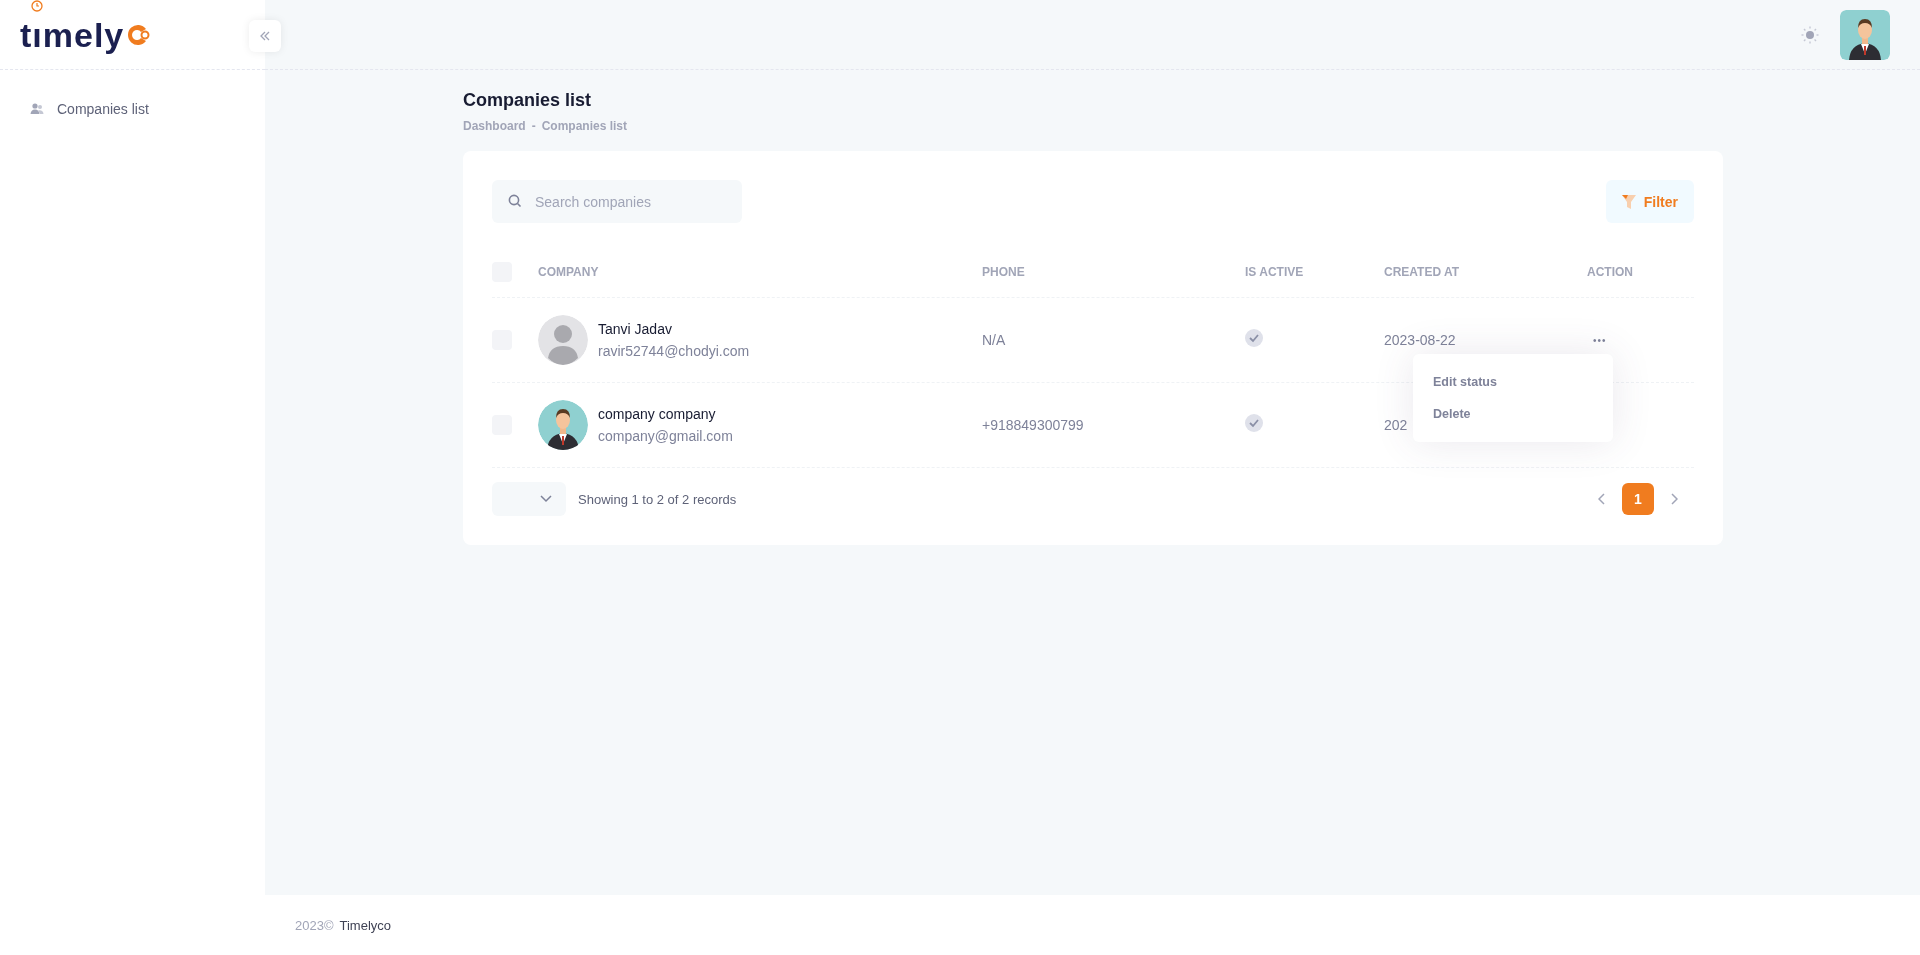  I want to click on search-field: Search companies, so click(617, 201).